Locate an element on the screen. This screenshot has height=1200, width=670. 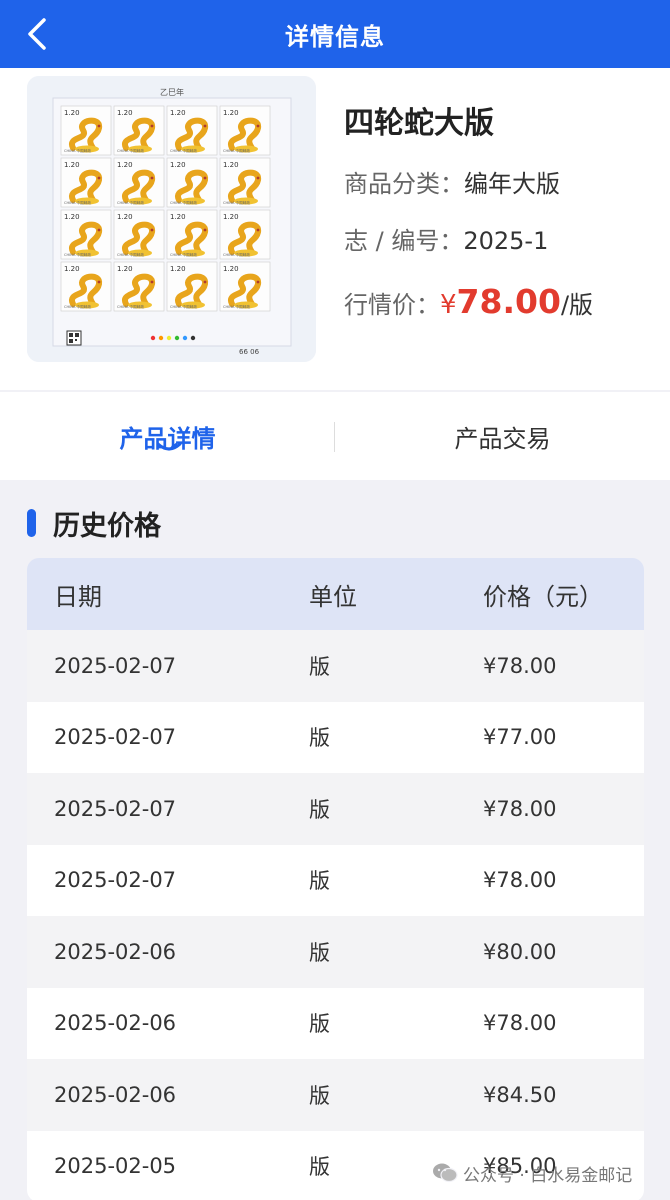
cell-price: ¥77.00 is located at coordinates (520, 737).